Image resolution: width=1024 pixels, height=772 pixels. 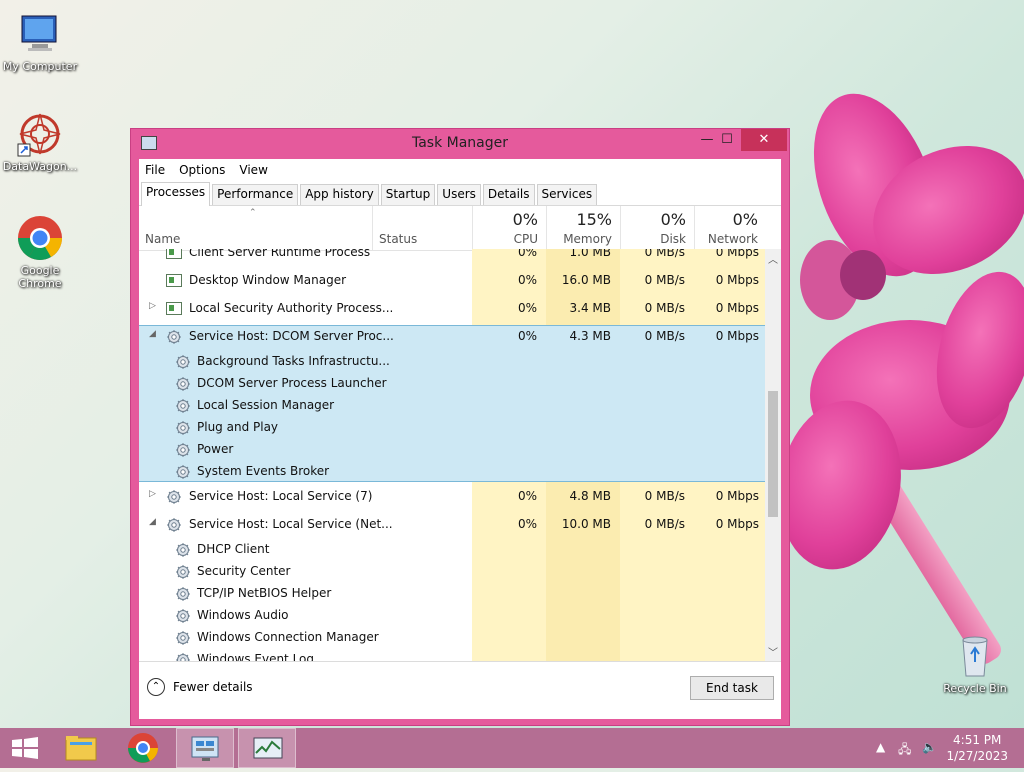 What do you see at coordinates (244, 571) in the screenshot?
I see `row-name: Security Center` at bounding box center [244, 571].